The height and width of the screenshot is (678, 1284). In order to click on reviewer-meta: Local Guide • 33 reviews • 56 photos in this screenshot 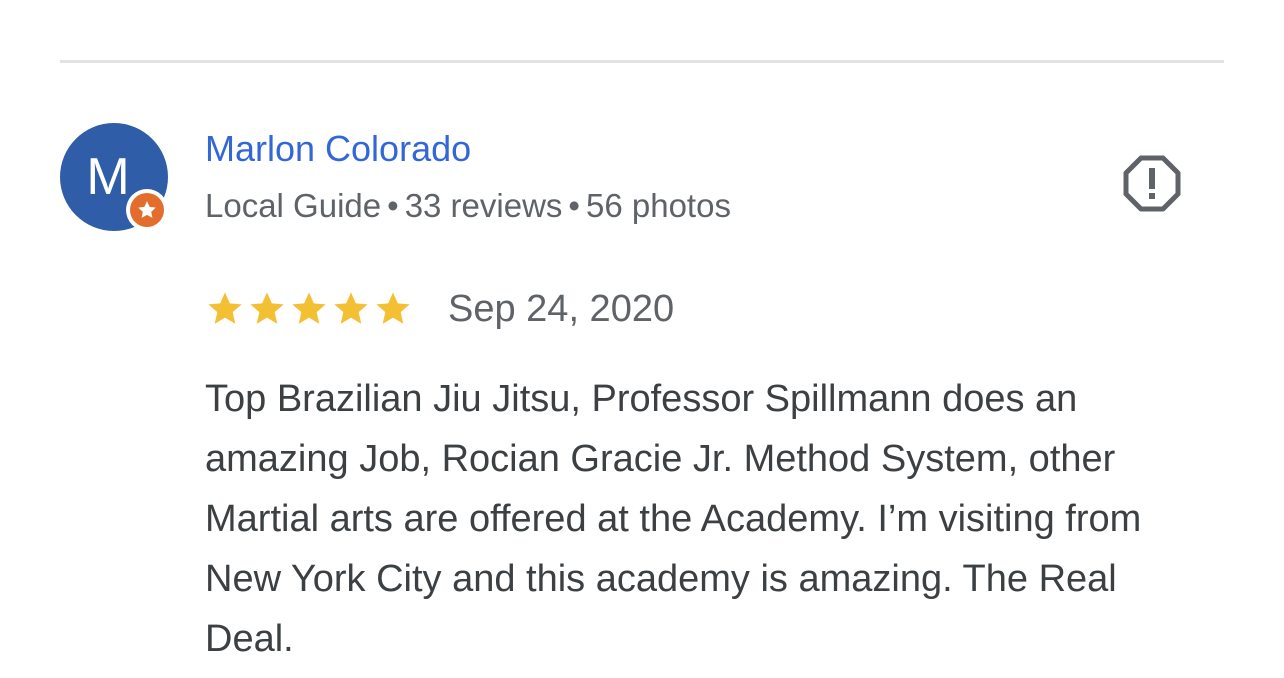, I will do `click(468, 206)`.